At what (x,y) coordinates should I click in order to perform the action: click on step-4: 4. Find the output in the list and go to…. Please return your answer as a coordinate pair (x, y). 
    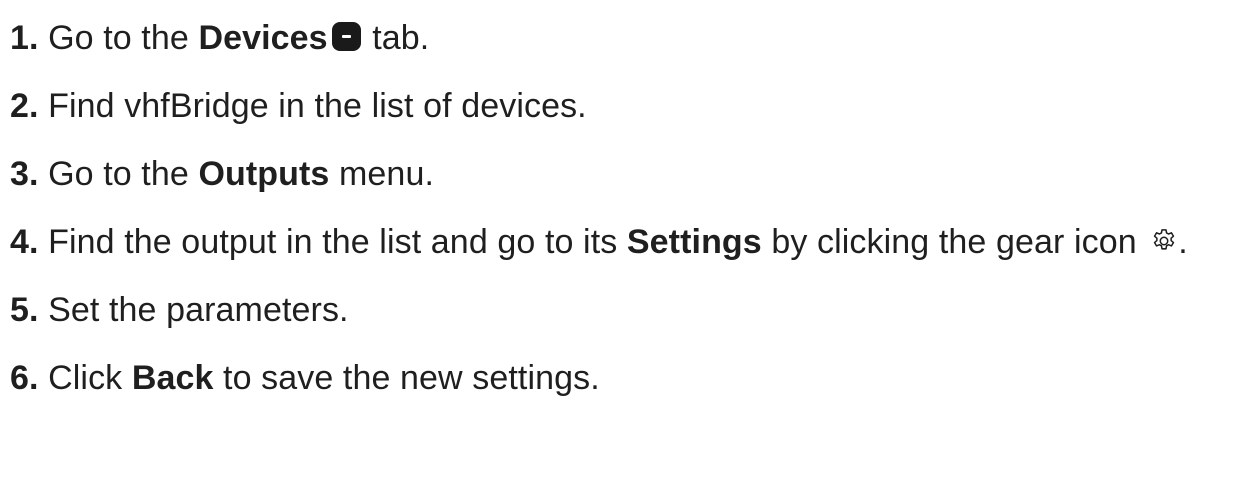
    Looking at the image, I should click on (599, 250).